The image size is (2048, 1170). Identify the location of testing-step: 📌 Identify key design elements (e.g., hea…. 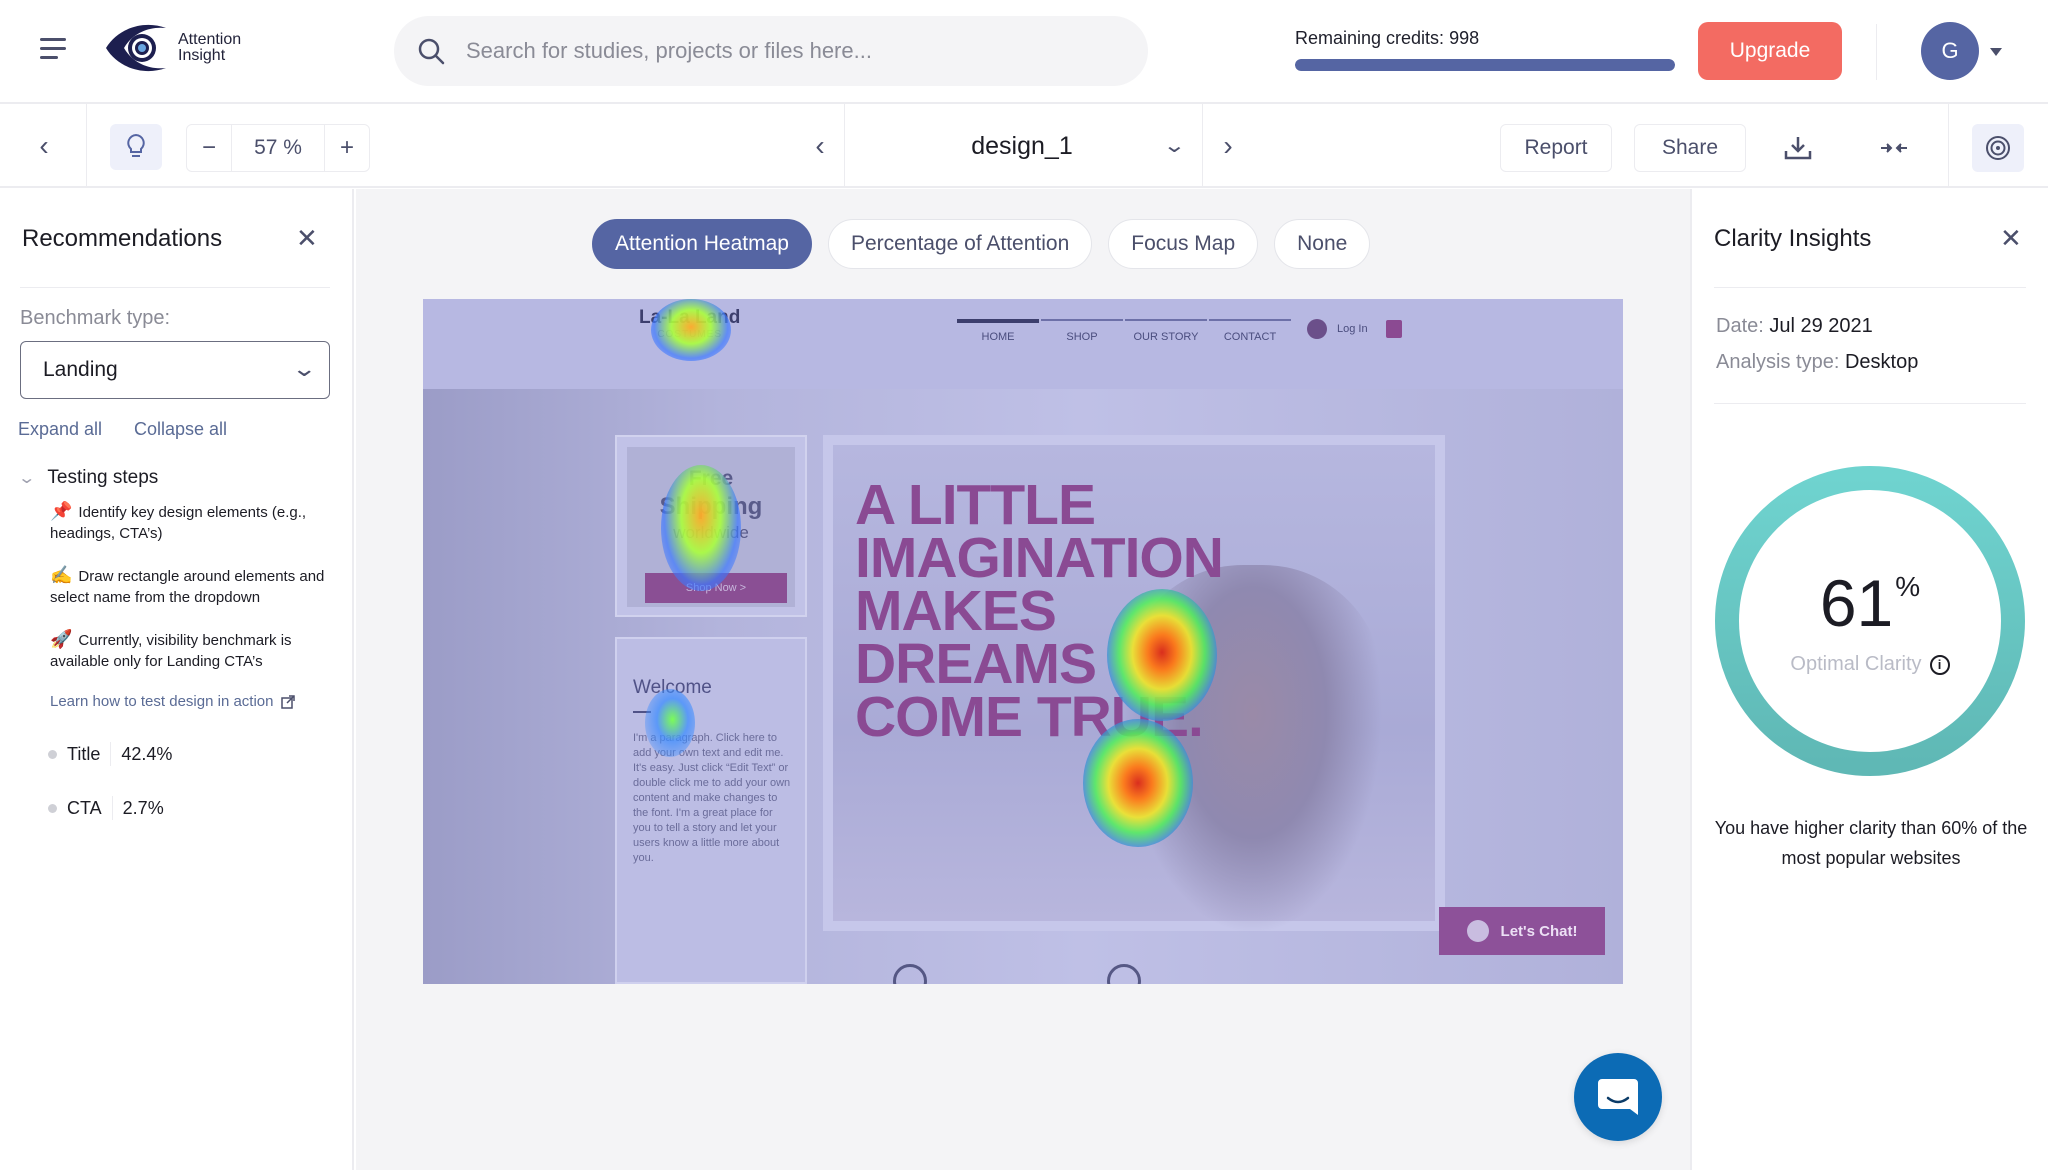
(195, 522).